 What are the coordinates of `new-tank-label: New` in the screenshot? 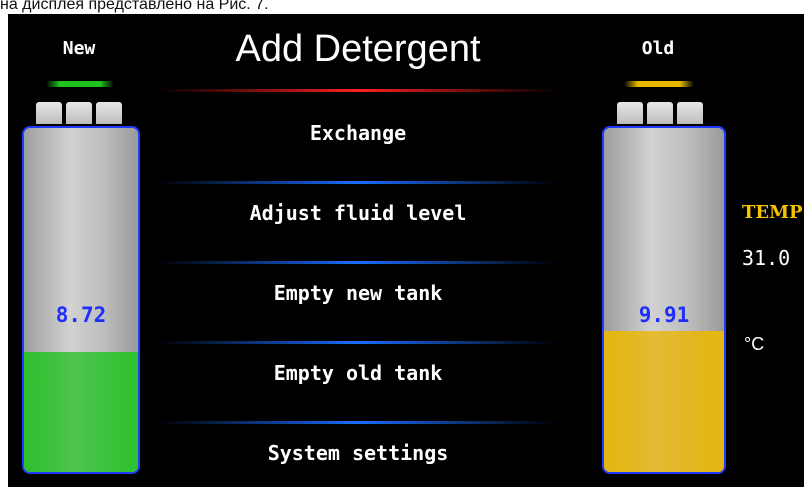 It's located at (79, 48).